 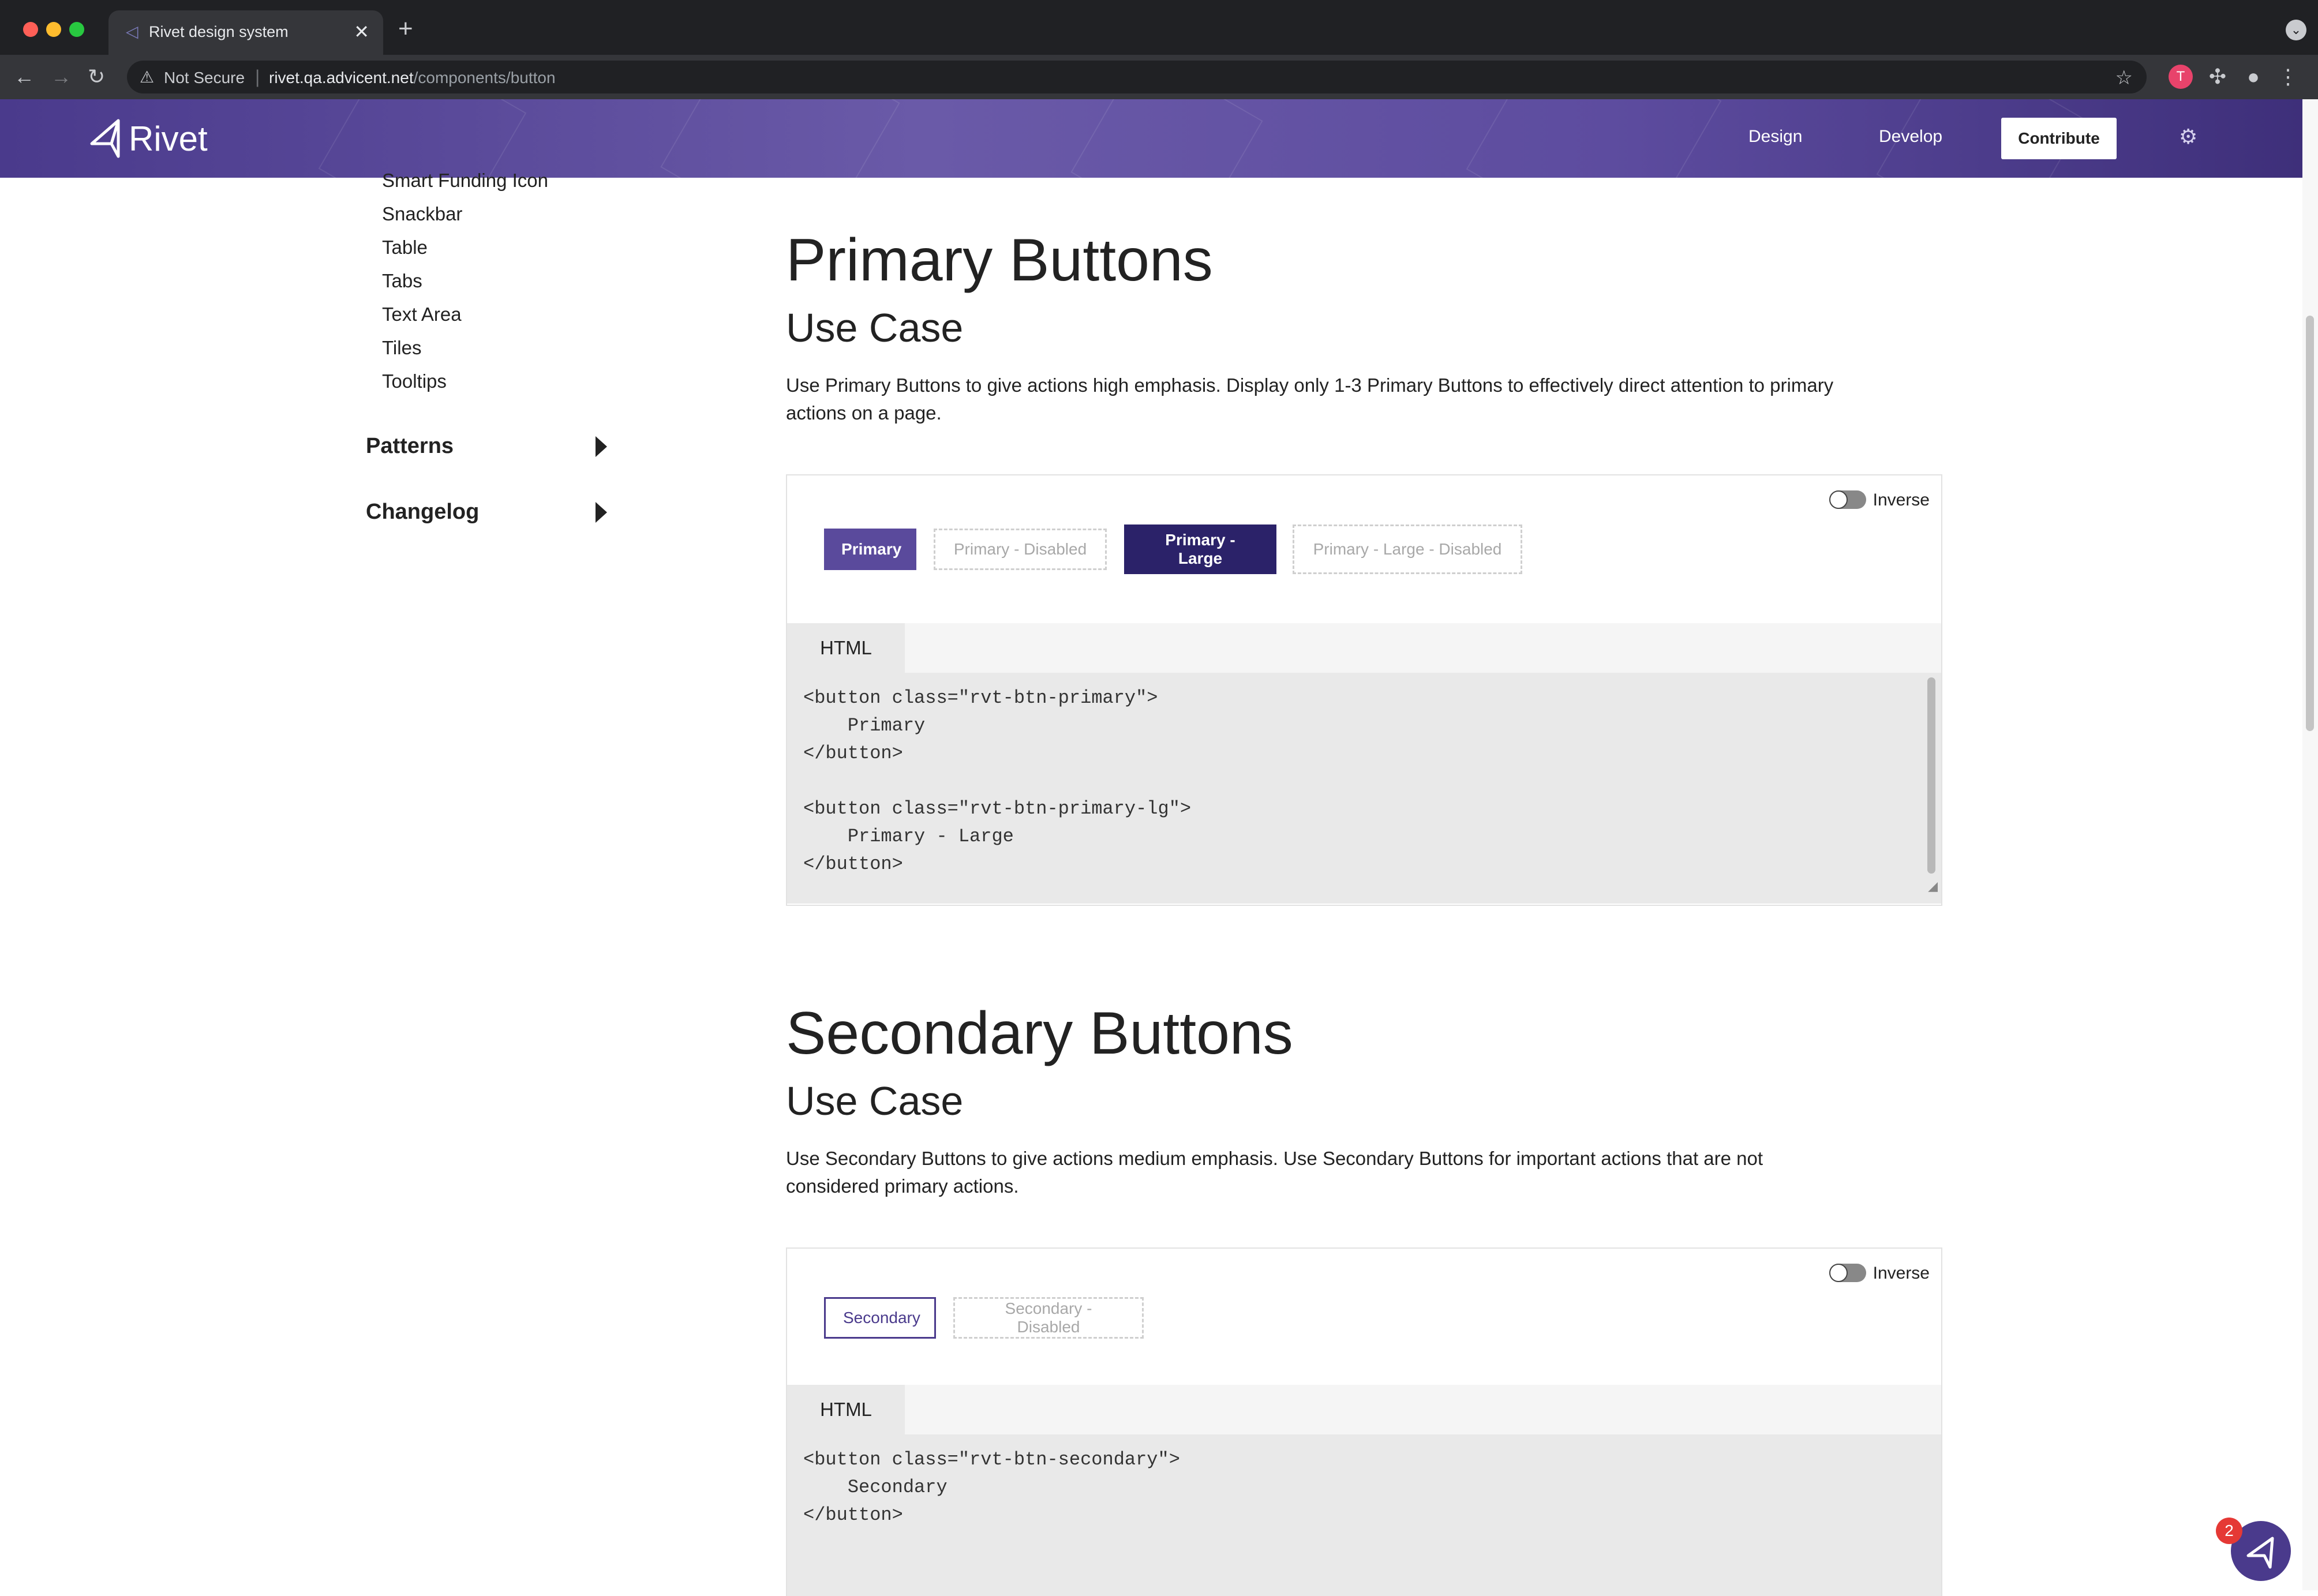 I want to click on back-icon: ←, so click(x=24, y=77).